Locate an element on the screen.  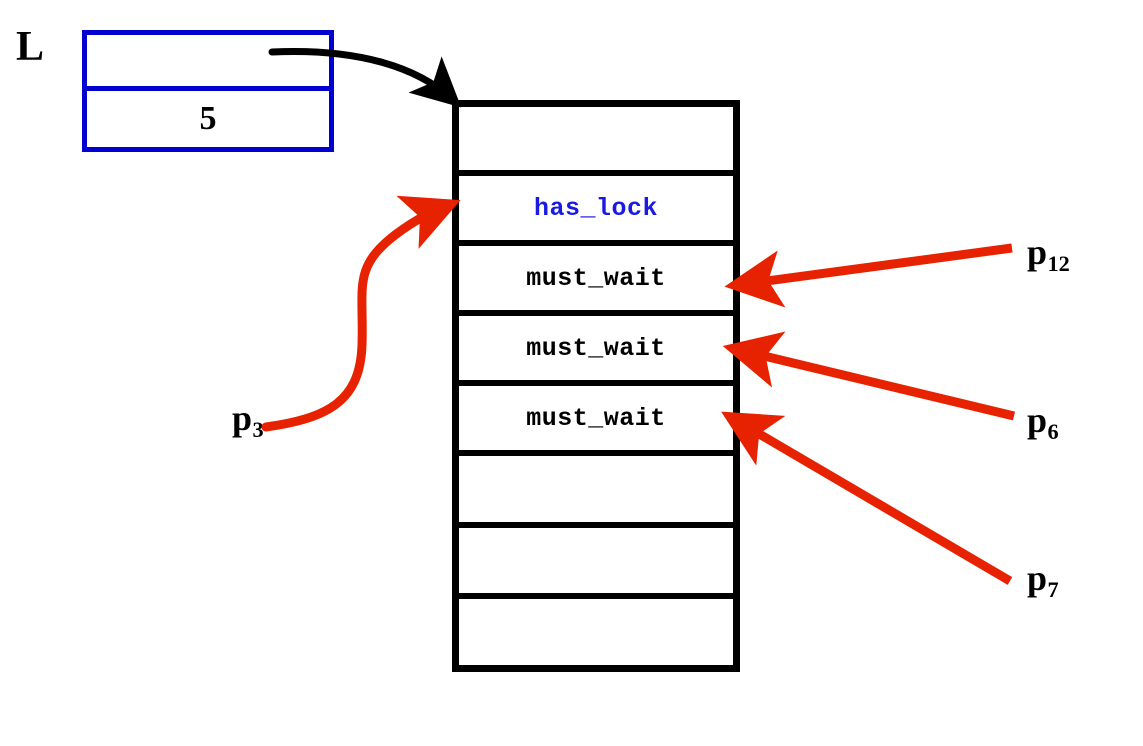
p12-to-must-wait-arrow is located at coordinates (868, 275).